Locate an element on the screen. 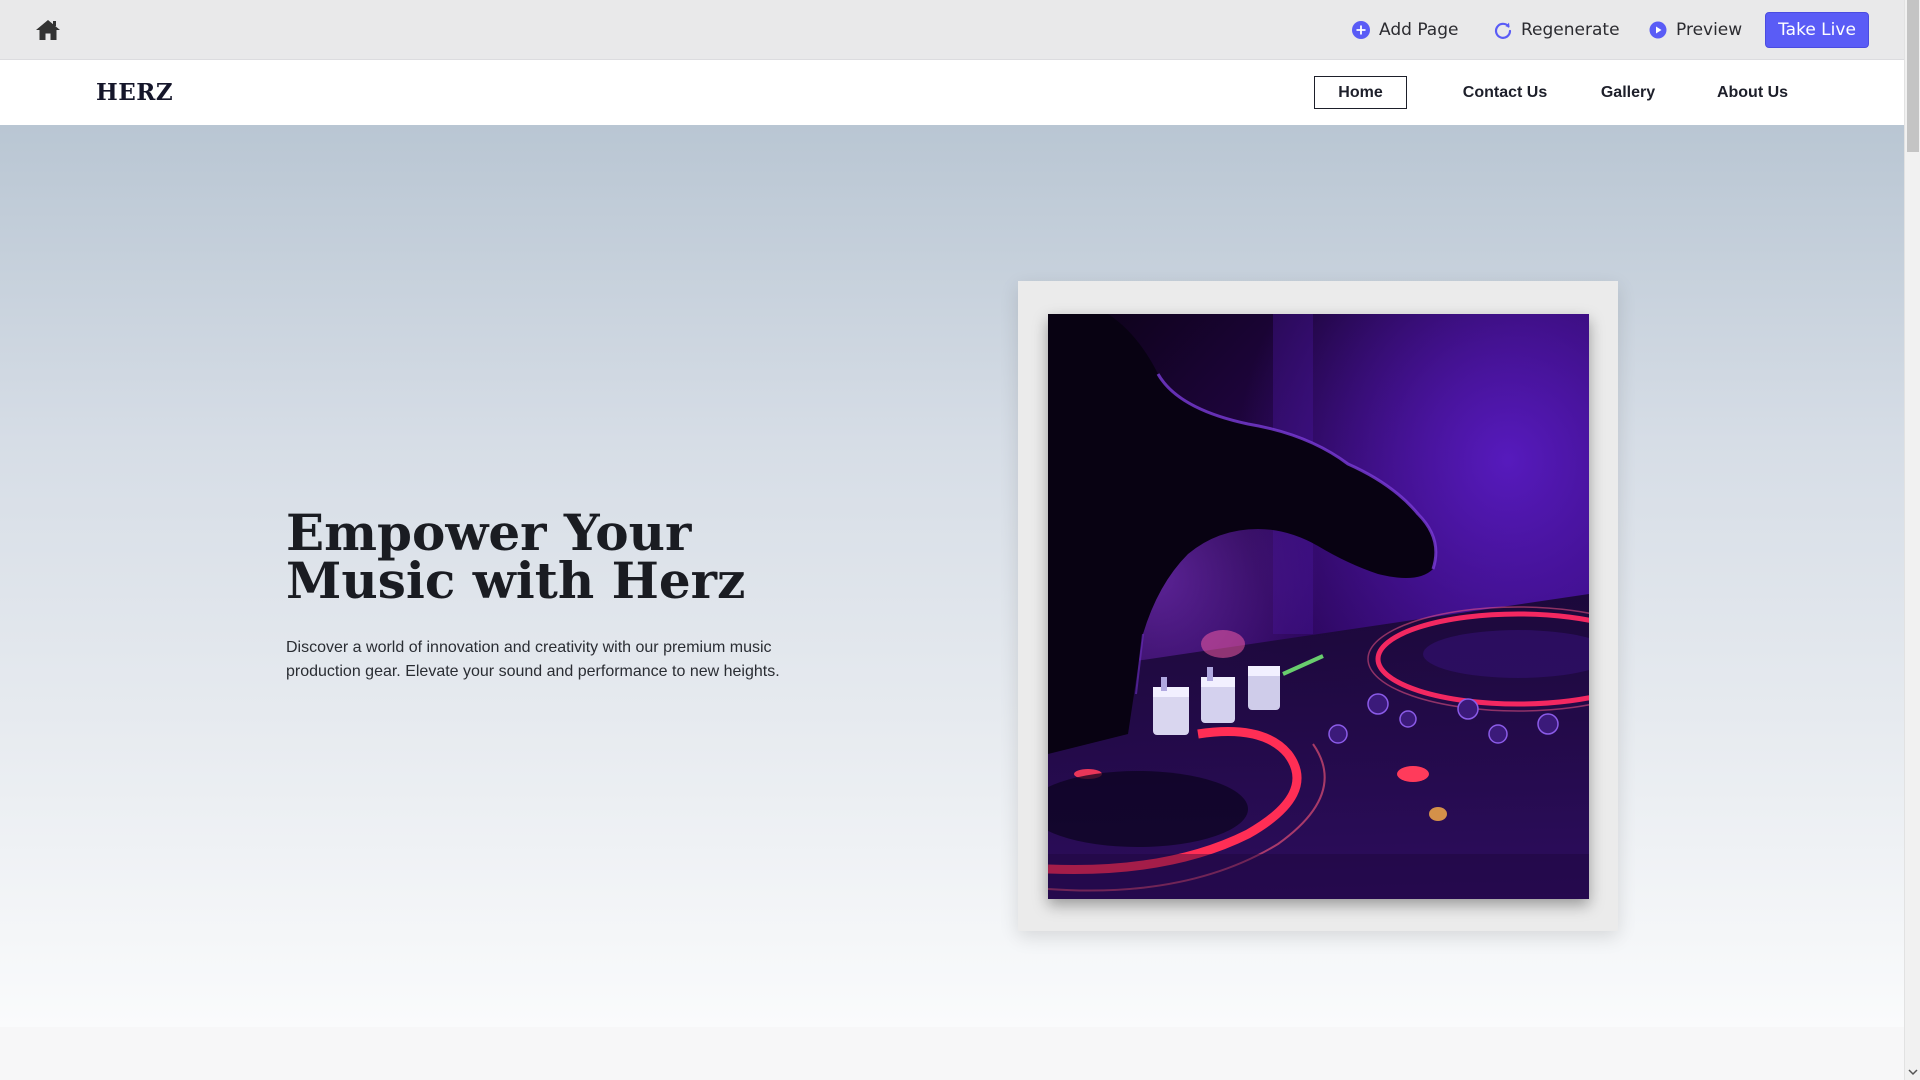  refresh-icon is located at coordinates (1503, 30).